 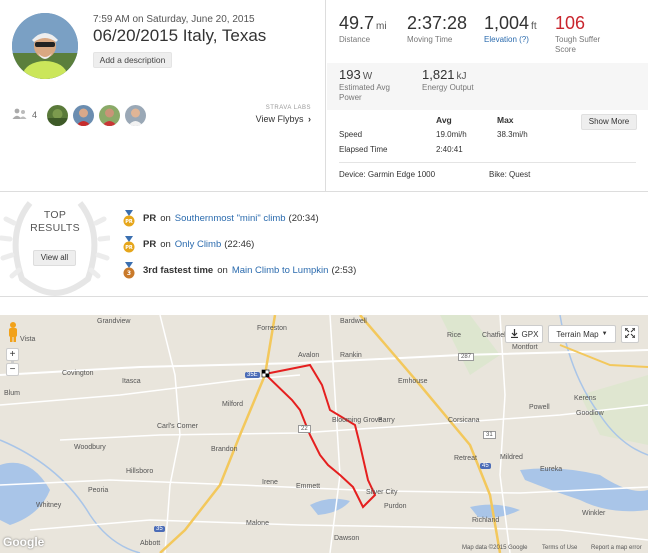 What do you see at coordinates (530, 334) in the screenshot?
I see `gpx-label: GPX` at bounding box center [530, 334].